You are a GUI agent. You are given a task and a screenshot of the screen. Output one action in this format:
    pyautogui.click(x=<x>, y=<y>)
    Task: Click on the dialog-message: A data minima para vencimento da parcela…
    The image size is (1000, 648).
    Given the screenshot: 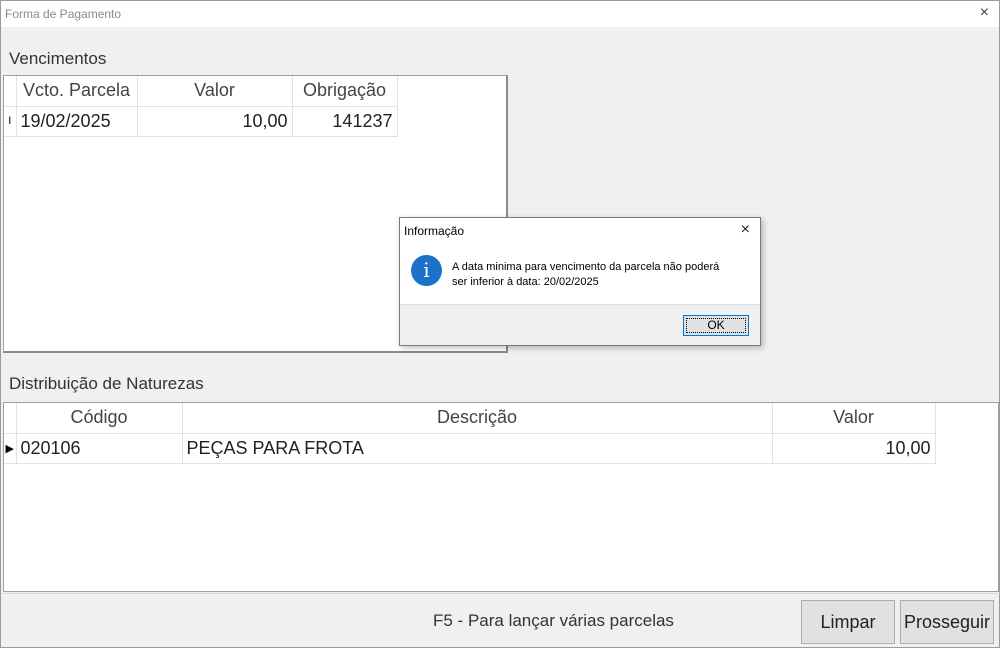 What is the action you would take?
    pyautogui.click(x=602, y=275)
    